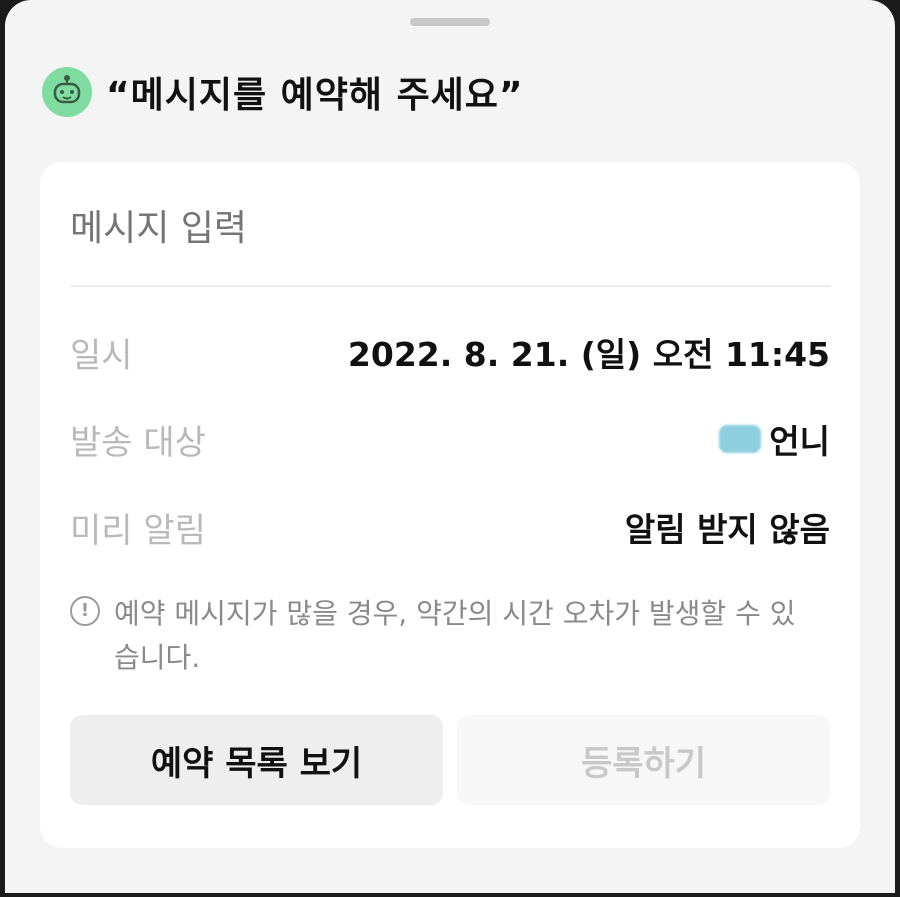 The height and width of the screenshot is (897, 900). What do you see at coordinates (727, 527) in the screenshot?
I see `reminder-value: 알림 받지 않음` at bounding box center [727, 527].